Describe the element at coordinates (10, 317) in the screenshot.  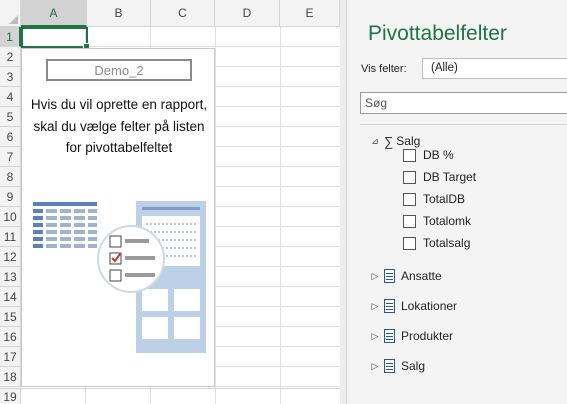
I see `row-header: 15` at that location.